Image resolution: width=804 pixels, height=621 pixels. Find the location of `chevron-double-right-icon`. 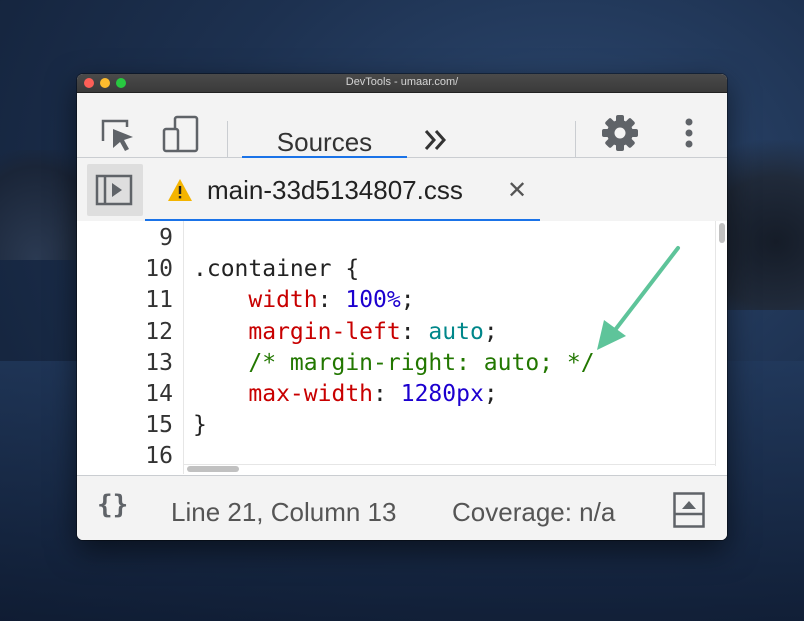

chevron-double-right-icon is located at coordinates (436, 140).